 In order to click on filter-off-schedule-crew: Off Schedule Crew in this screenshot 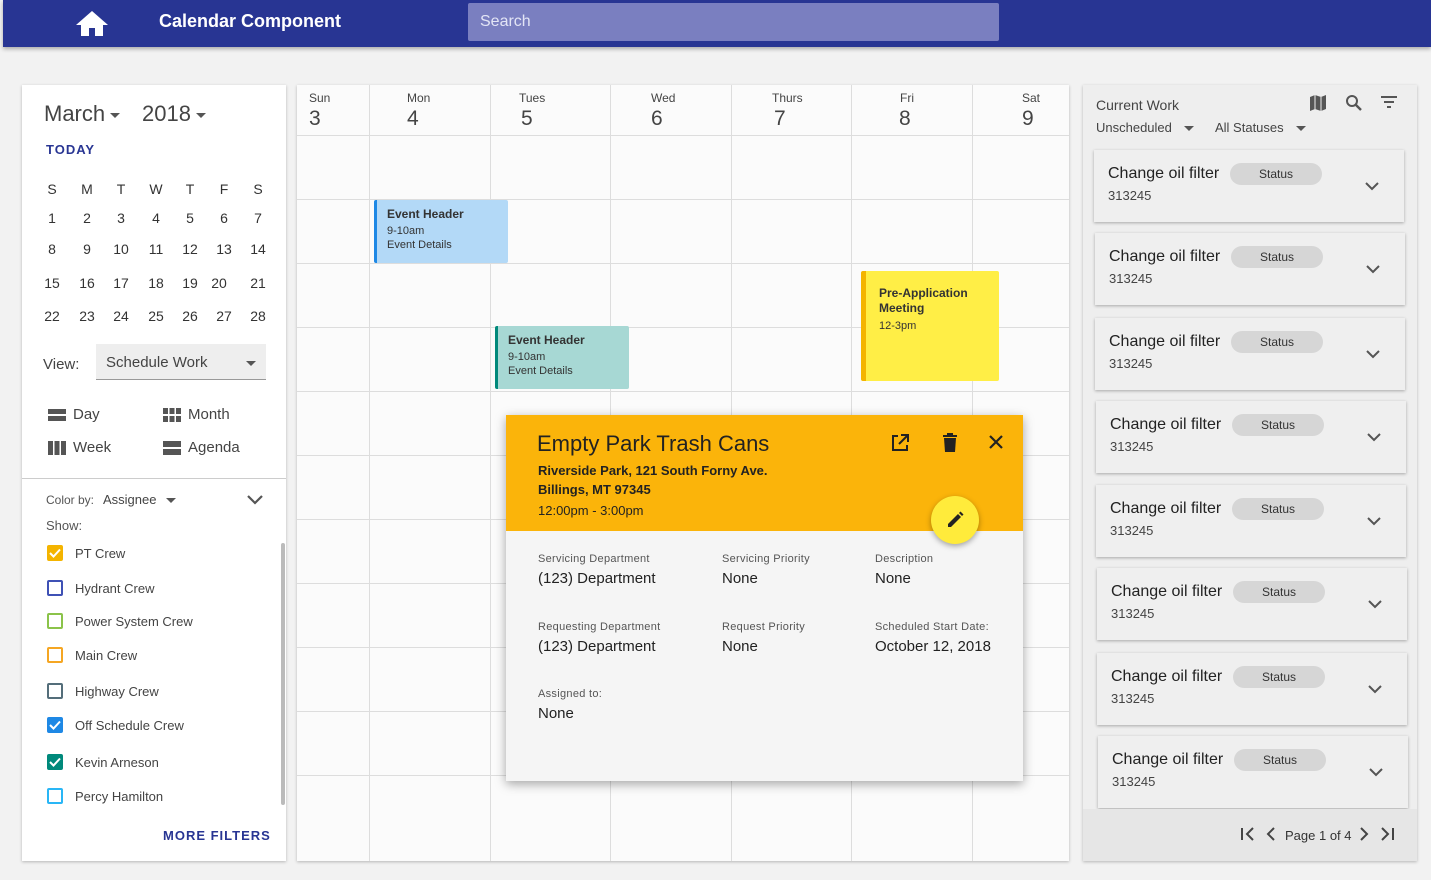, I will do `click(115, 725)`.